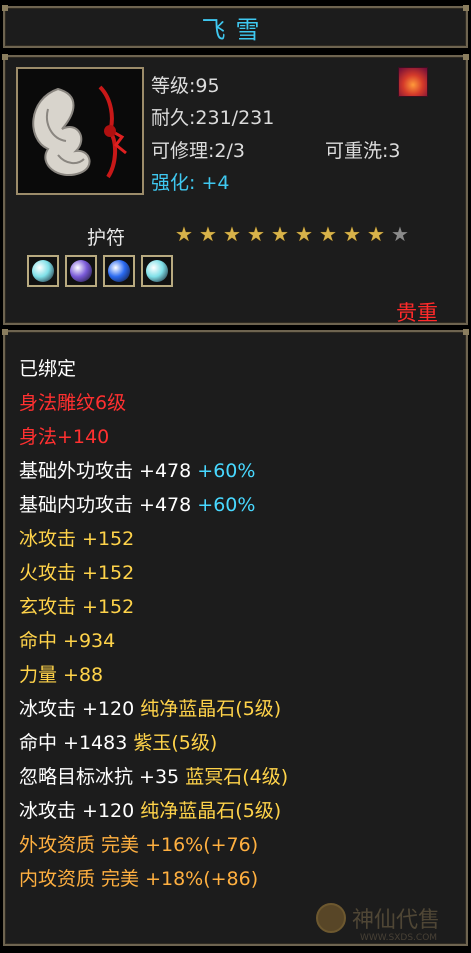 The image size is (471, 953). What do you see at coordinates (175, 743) in the screenshot?
I see `property-extra: 紫玉(5级)` at bounding box center [175, 743].